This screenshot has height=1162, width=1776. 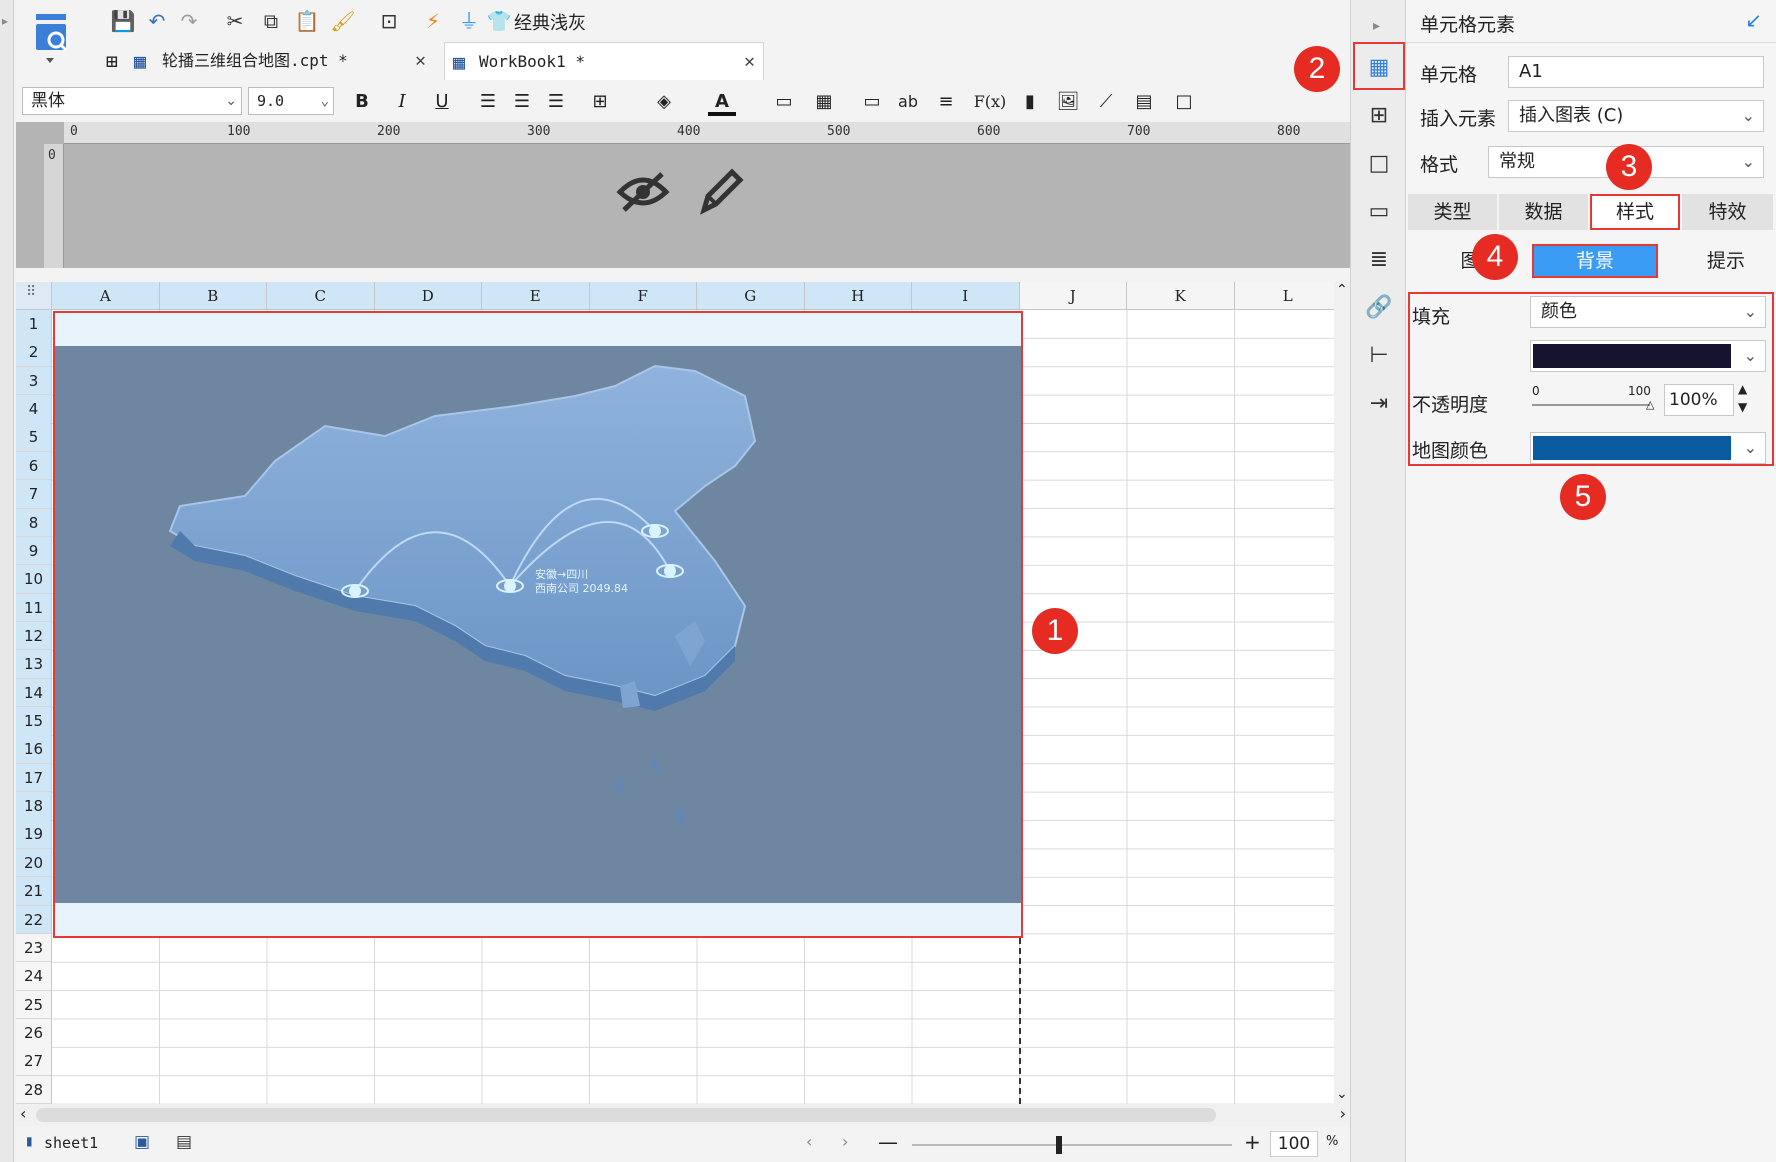 I want to click on collapse-panel-icon: ▸, so click(x=1376, y=26).